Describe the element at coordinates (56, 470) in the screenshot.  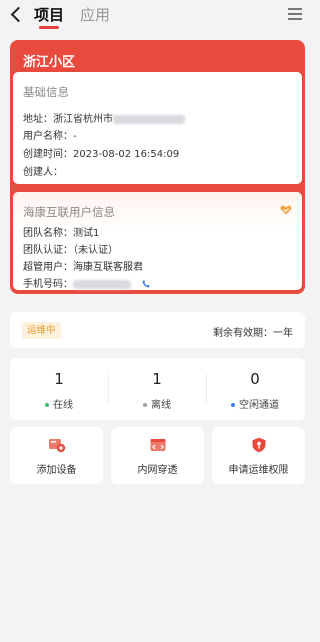
I see `add-device-label: 添加设备` at that location.